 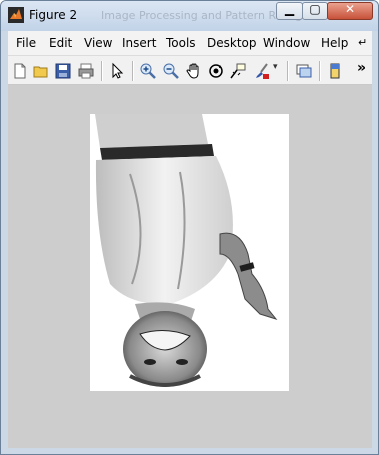 I want to click on figure-toolbar: ▾ », so click(x=190, y=70).